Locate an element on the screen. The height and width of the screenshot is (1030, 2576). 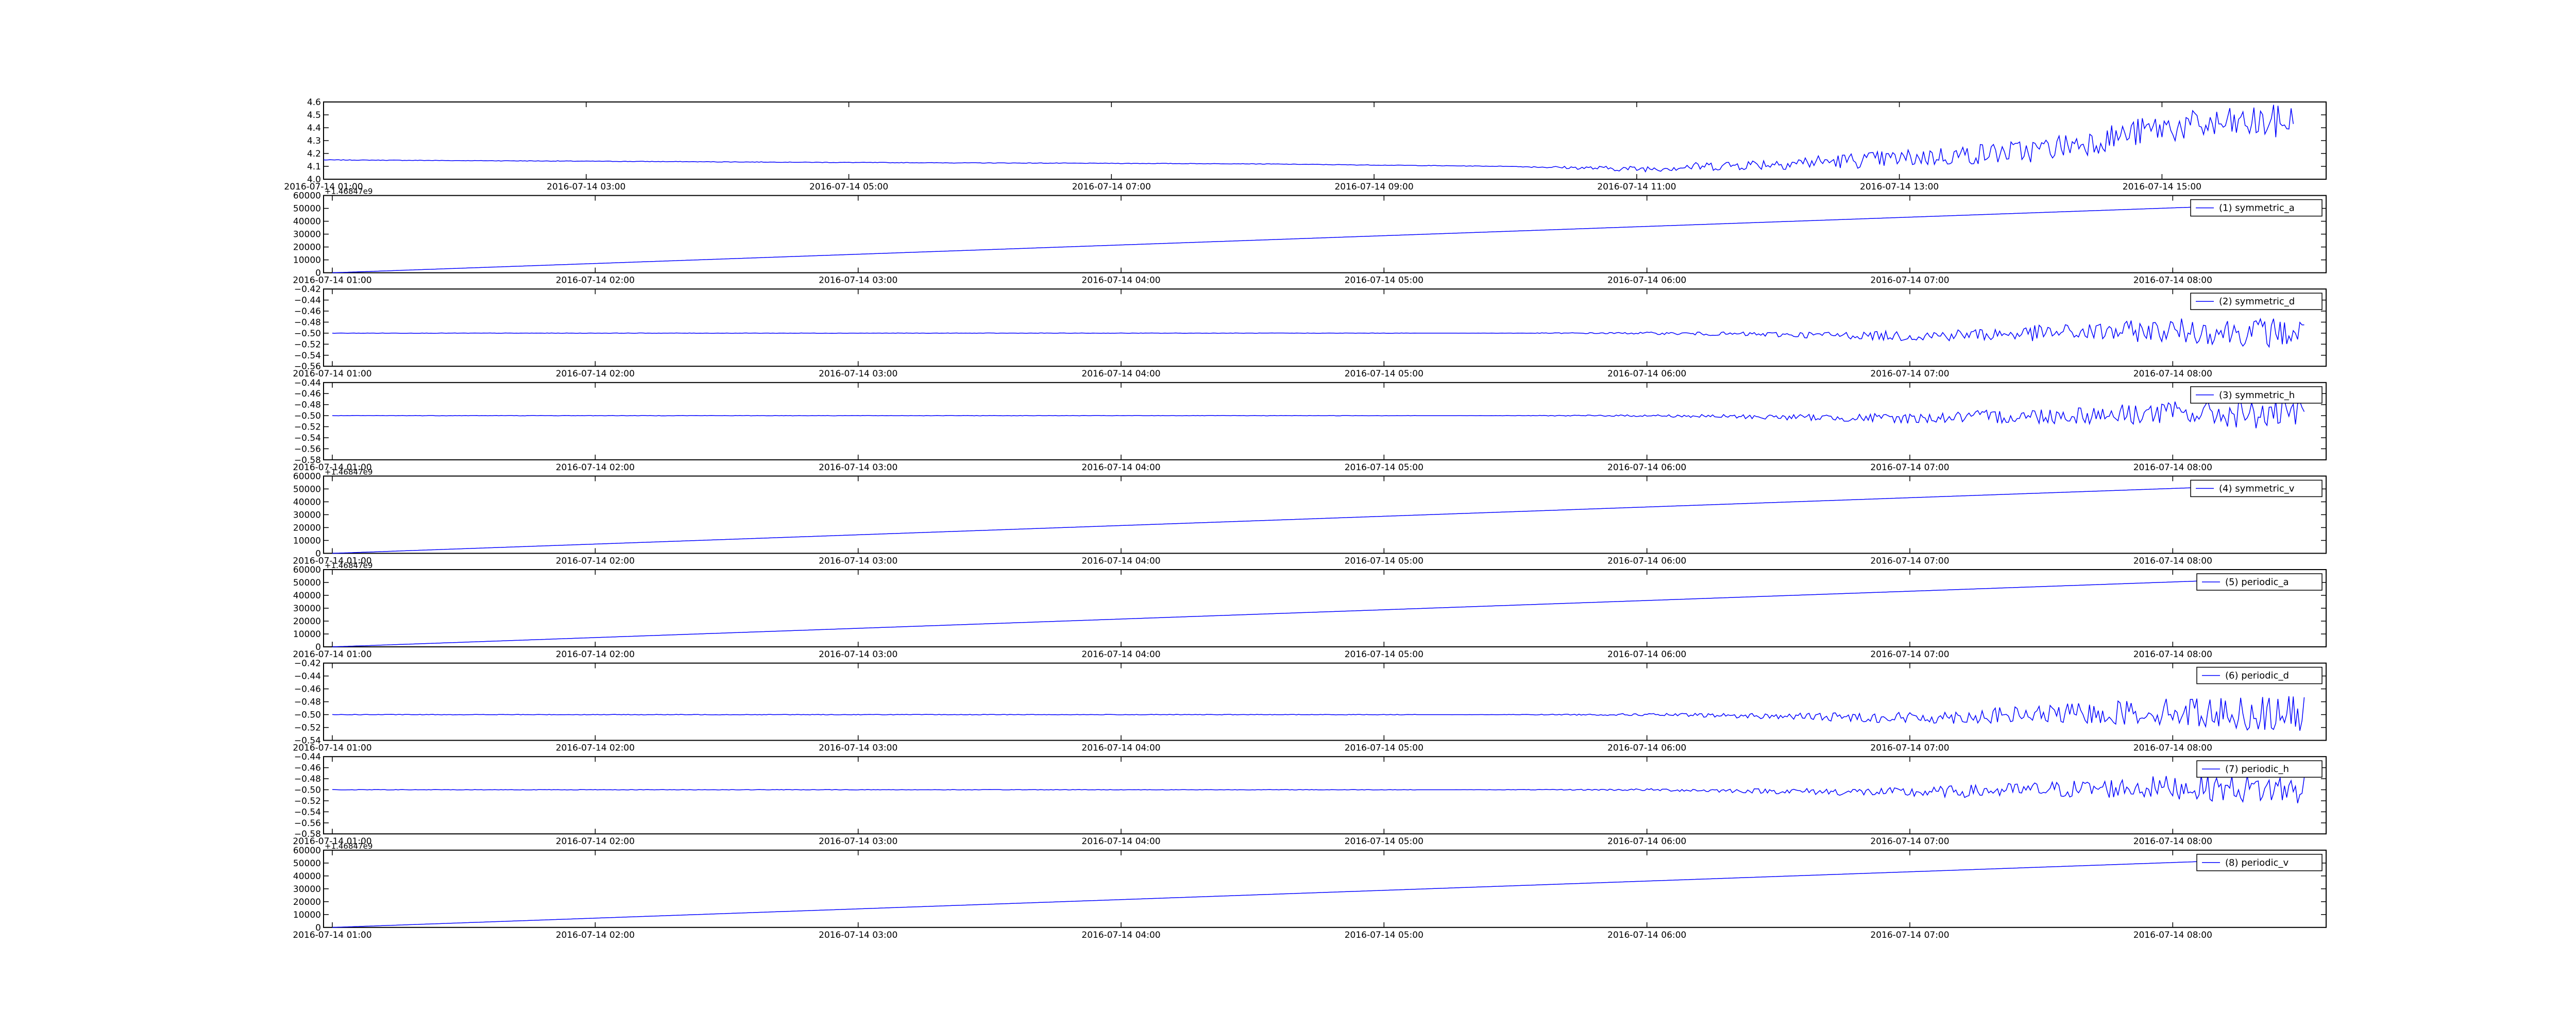
y-tick-label: 4.6 is located at coordinates (314, 102).